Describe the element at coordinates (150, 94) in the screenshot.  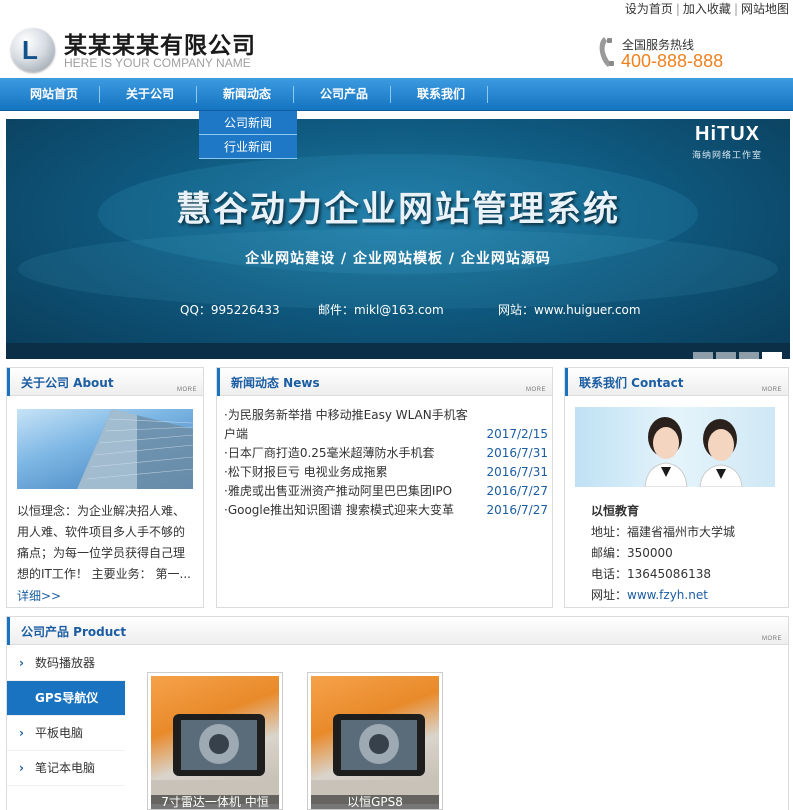
I see `nav-about: 关于公司` at that location.